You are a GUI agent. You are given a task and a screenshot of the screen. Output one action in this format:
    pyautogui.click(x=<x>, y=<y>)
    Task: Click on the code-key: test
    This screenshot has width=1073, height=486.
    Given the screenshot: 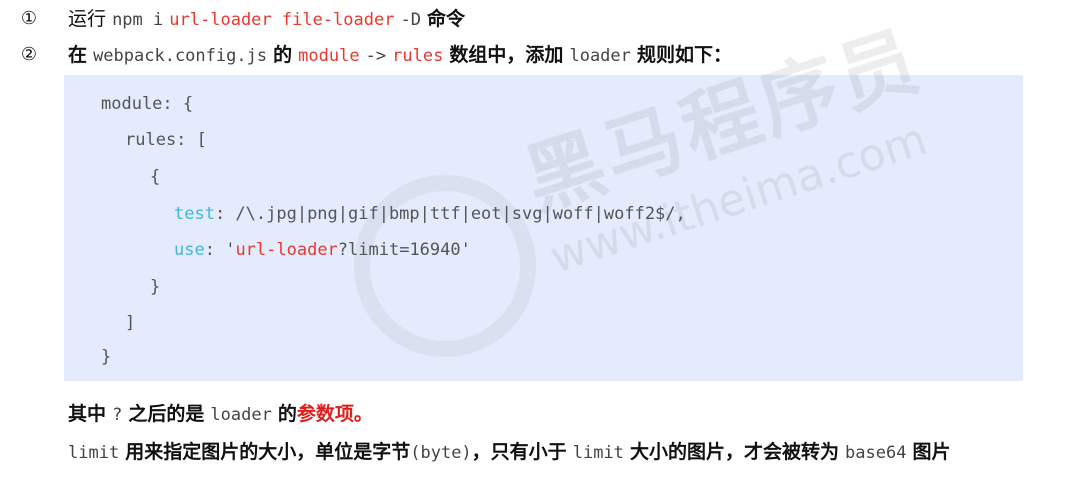 What is the action you would take?
    pyautogui.click(x=194, y=214)
    